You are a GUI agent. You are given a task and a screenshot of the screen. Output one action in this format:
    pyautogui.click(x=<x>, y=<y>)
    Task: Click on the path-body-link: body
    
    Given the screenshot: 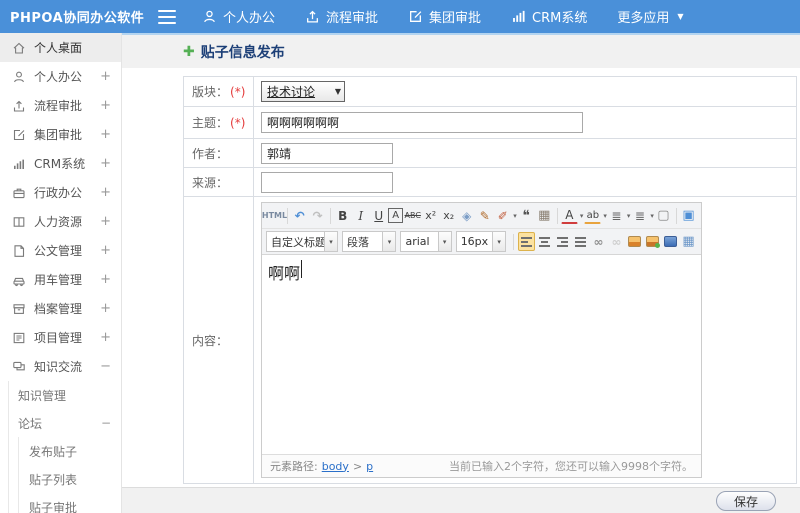 What is the action you would take?
    pyautogui.click(x=335, y=466)
    